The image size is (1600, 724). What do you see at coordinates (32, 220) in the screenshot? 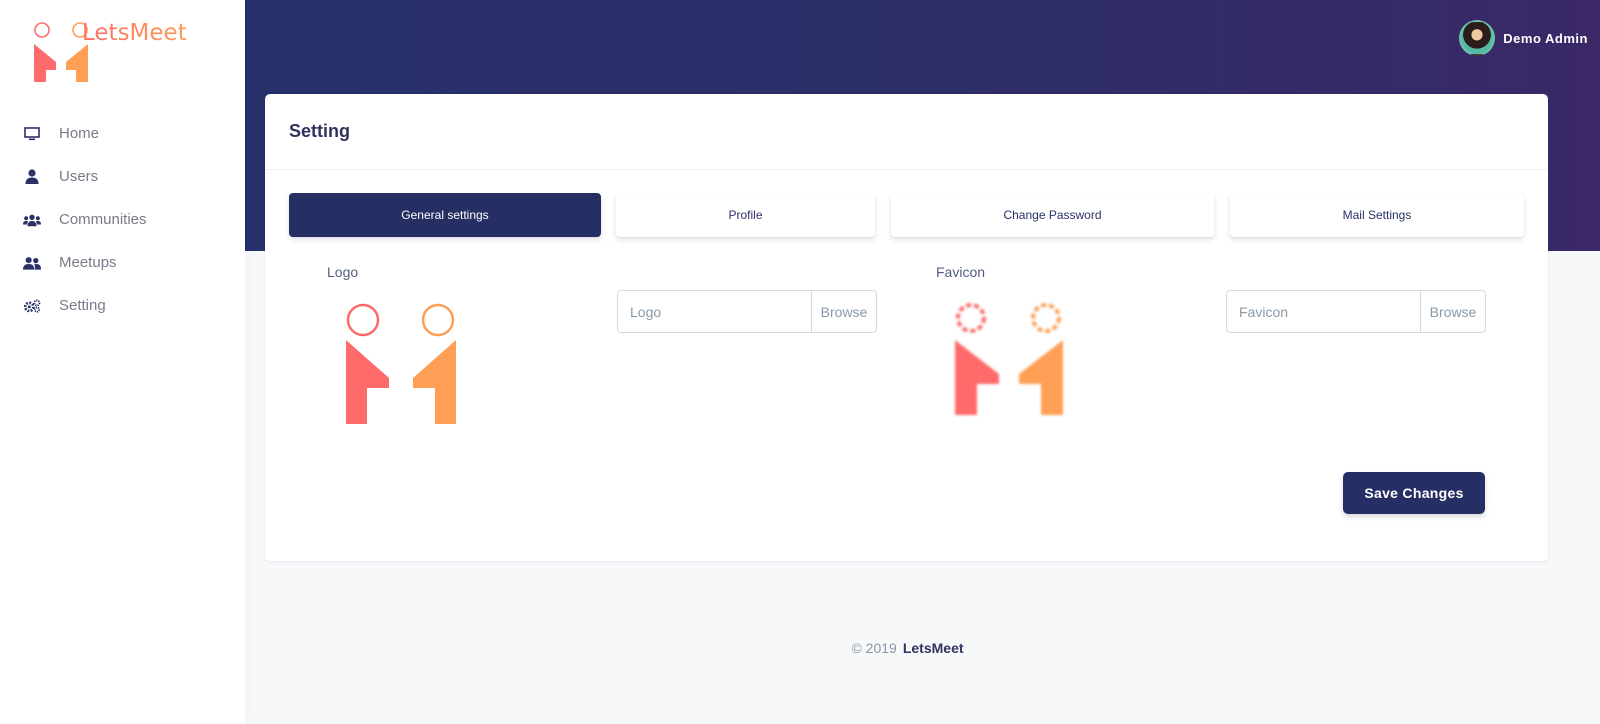
I see `users-group-icon` at bounding box center [32, 220].